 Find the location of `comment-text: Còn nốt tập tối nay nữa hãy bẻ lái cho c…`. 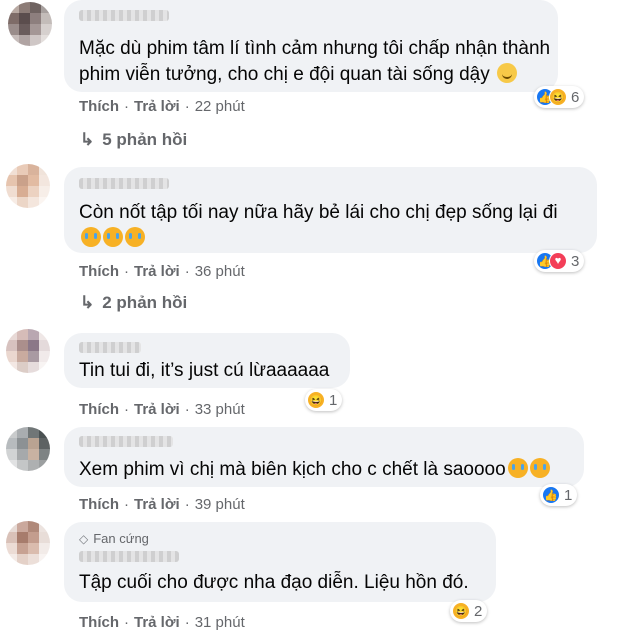

comment-text: Còn nốt tập tối nay nữa hãy bẻ lái cho c… is located at coordinates (318, 212).